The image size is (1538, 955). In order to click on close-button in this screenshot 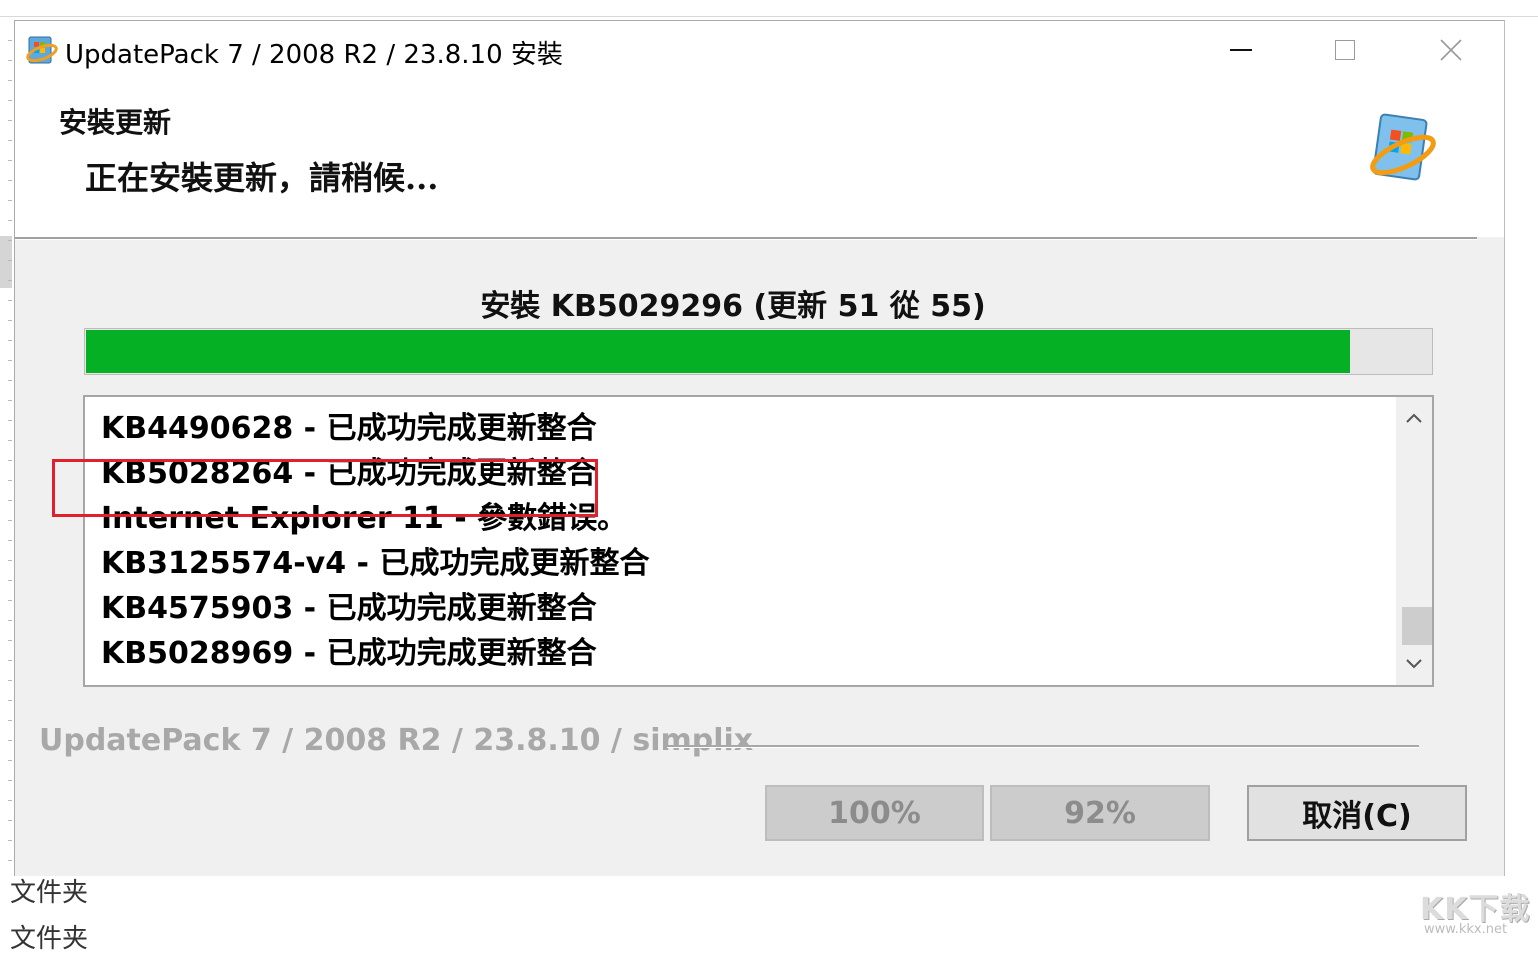, I will do `click(1451, 50)`.